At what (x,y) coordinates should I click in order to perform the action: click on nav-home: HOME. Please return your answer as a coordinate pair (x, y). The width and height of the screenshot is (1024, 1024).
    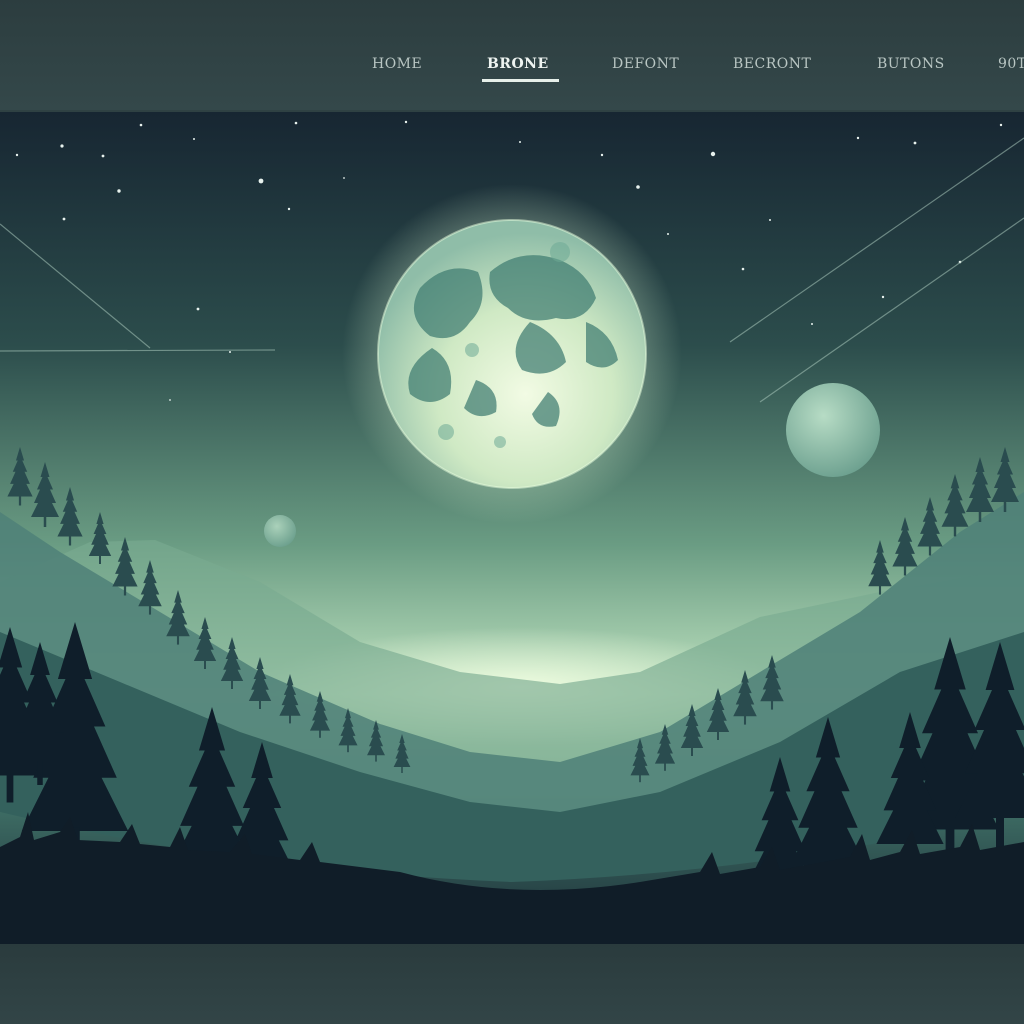
    Looking at the image, I should click on (397, 64).